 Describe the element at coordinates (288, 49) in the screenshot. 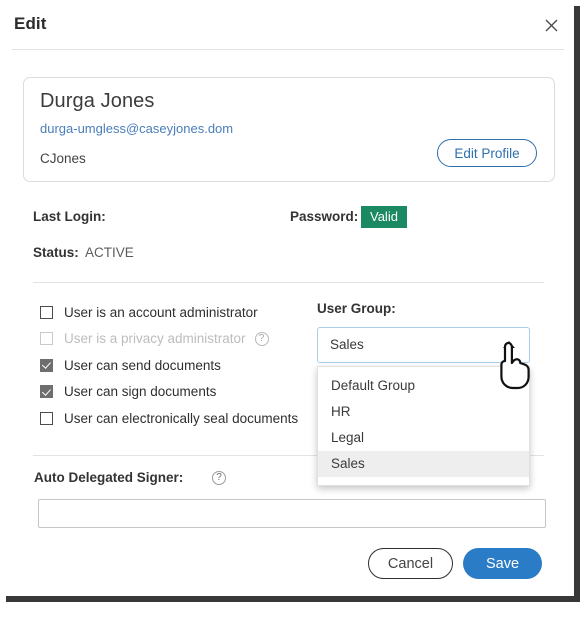

I see `header-divider` at that location.